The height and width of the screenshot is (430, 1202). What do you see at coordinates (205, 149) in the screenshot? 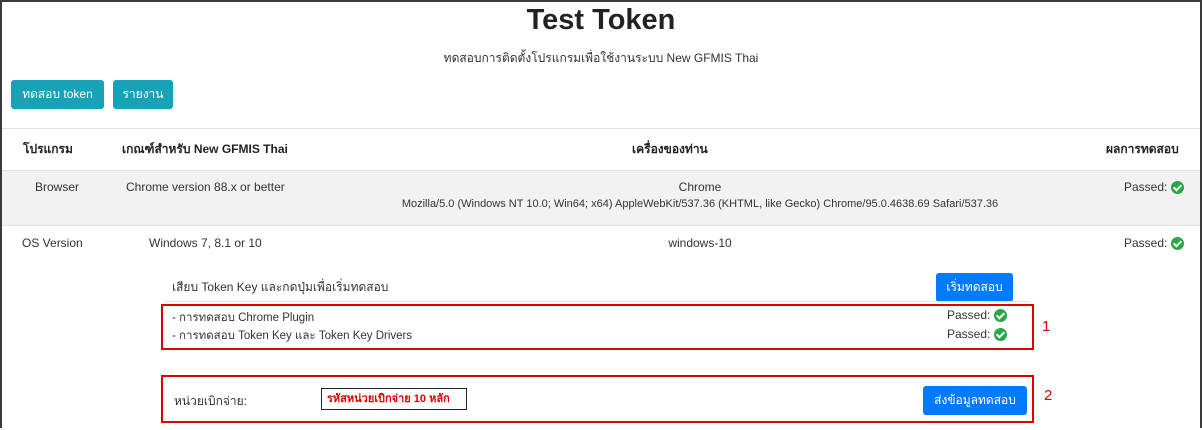
I see `header-criteria: เกณฑ์สำหรับ New GFMIS Thai` at bounding box center [205, 149].